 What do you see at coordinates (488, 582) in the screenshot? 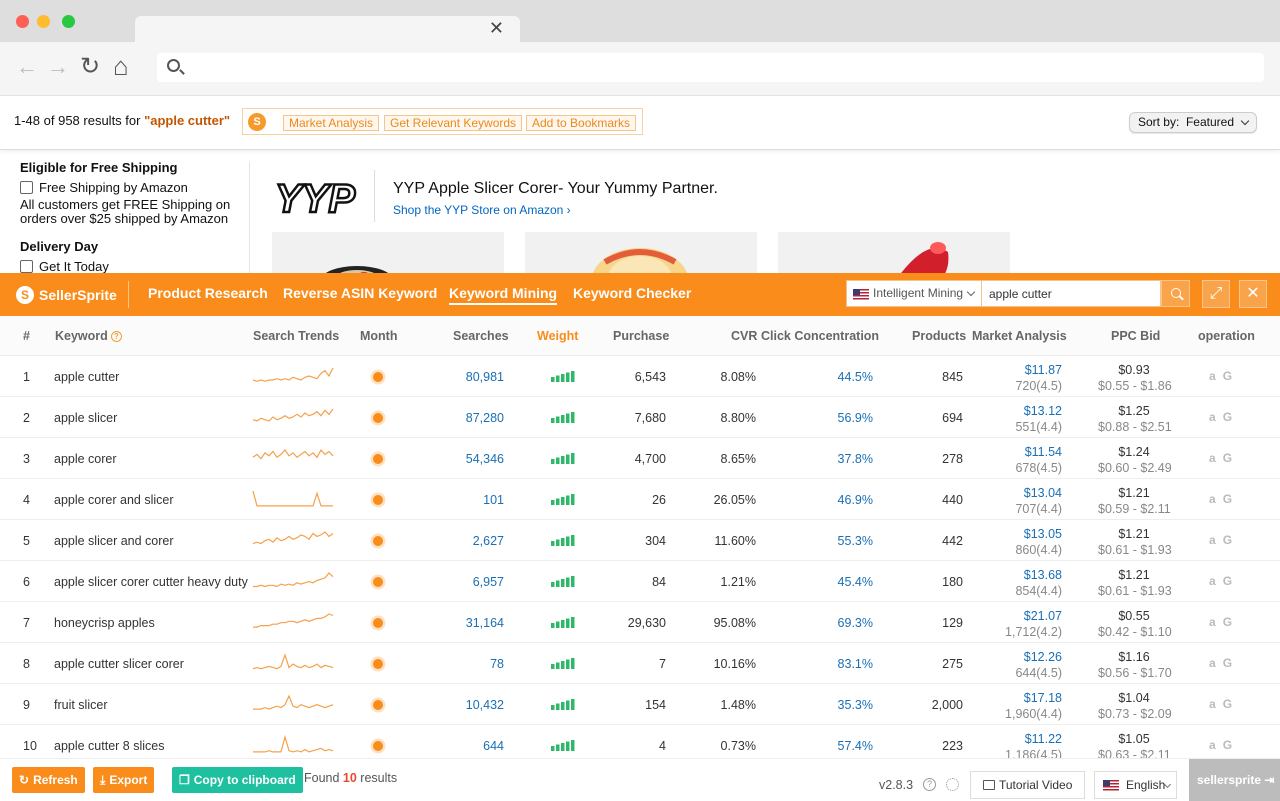
I see `row-searches: 6,957` at bounding box center [488, 582].